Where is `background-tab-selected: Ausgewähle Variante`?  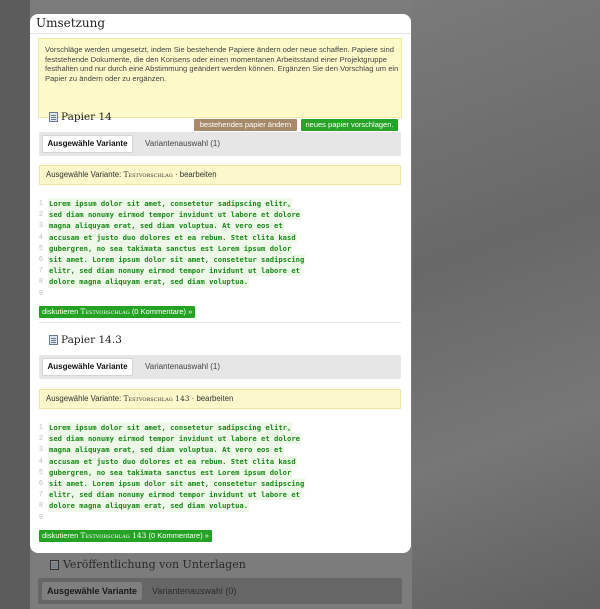
background-tab-selected: Ausgewähle Variante is located at coordinates (92, 591).